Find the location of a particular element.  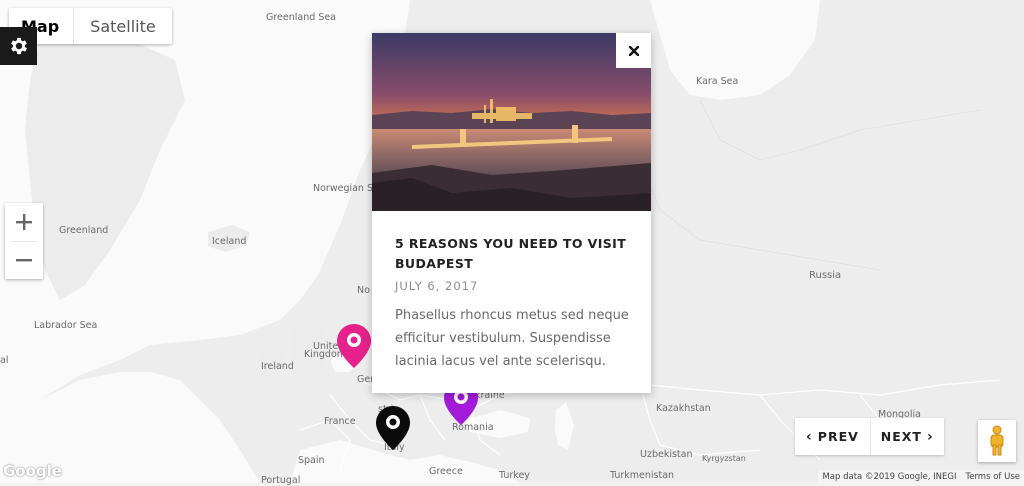

zoom-in-button is located at coordinates (24, 222).